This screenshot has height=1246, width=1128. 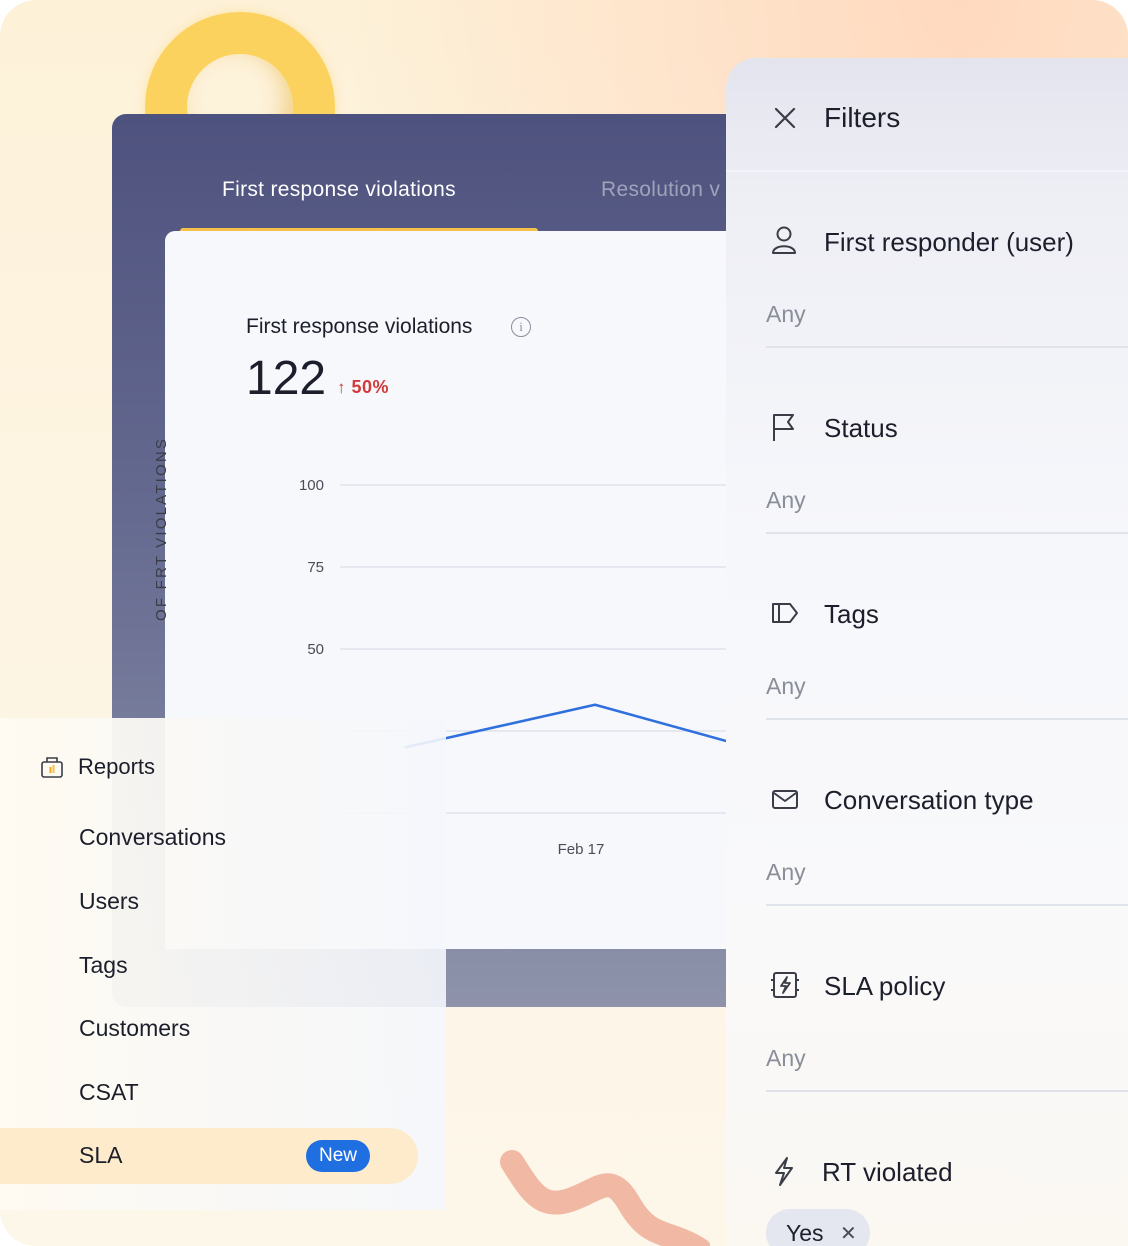 I want to click on lightning-icon, so click(x=784, y=1171).